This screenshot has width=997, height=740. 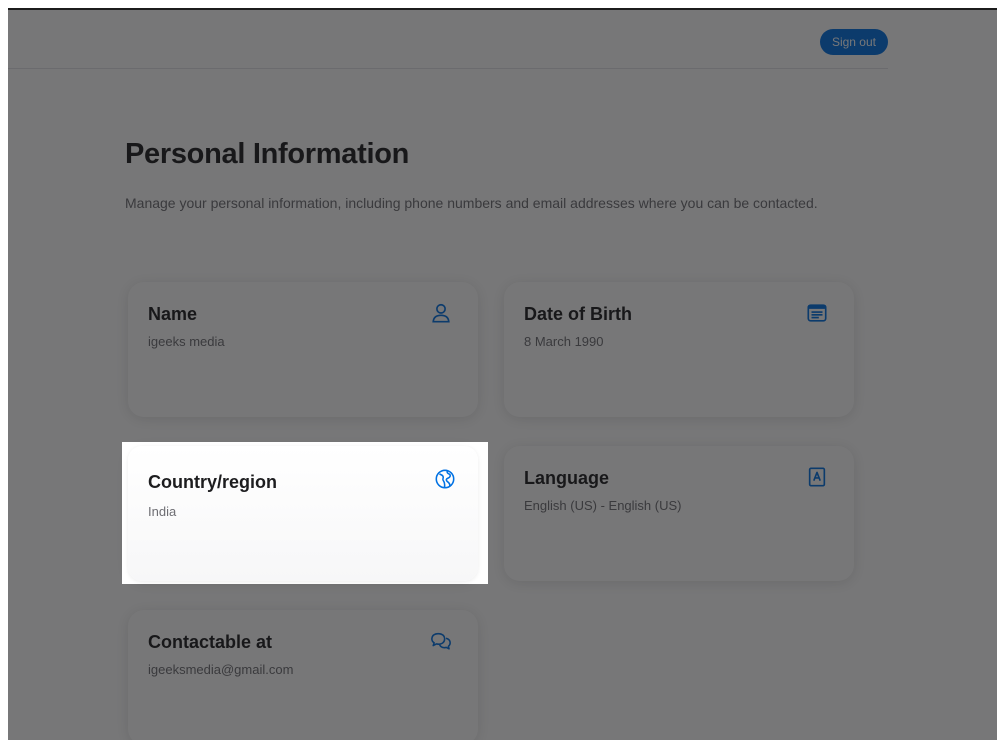 What do you see at coordinates (441, 313) in the screenshot?
I see `person-icon` at bounding box center [441, 313].